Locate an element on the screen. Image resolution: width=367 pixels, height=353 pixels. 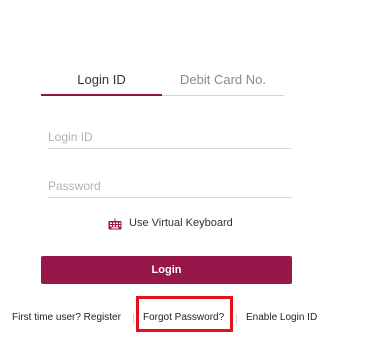
tab-debit-card-no: Debit Card No. is located at coordinates (223, 84).